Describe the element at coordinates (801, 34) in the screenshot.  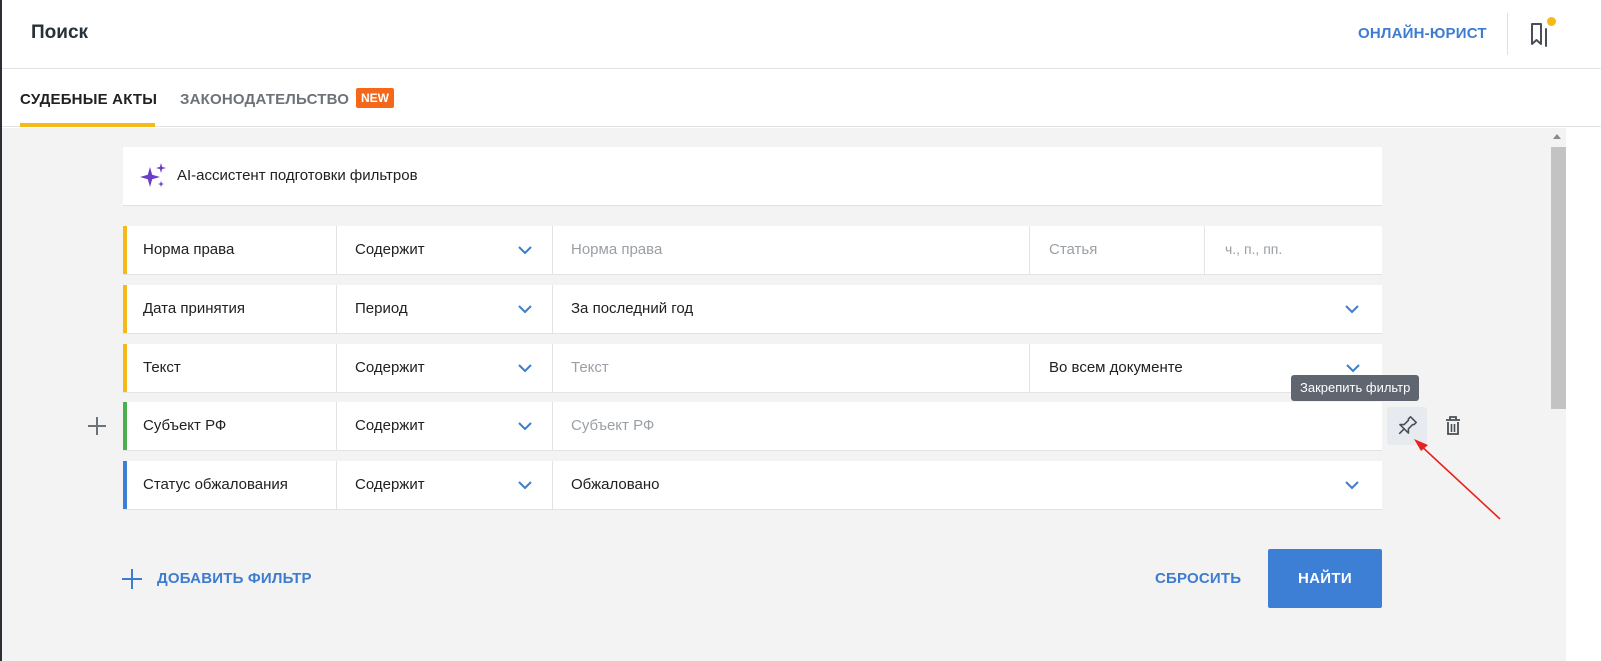
I see `header: Поиск ОНЛАЙН-ЮРИСТ` at that location.